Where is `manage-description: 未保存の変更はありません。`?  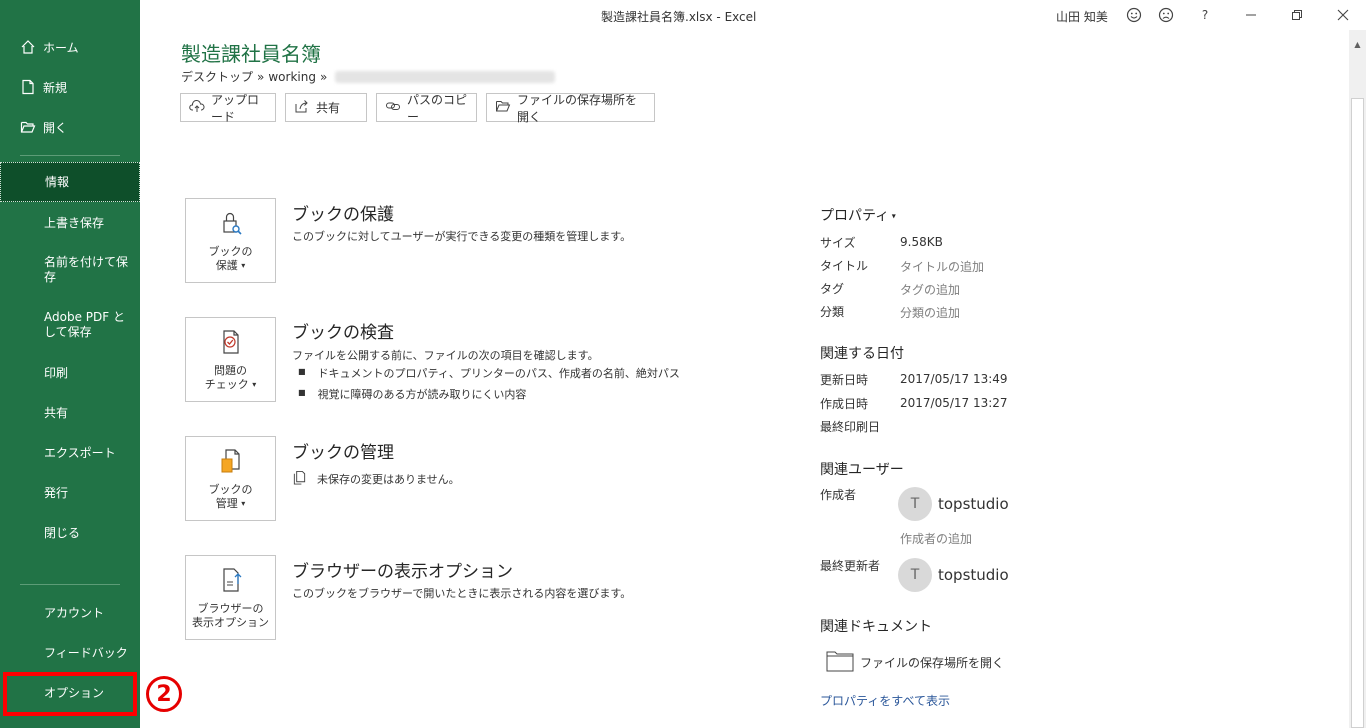 manage-description: 未保存の変更はありません。 is located at coordinates (388, 479).